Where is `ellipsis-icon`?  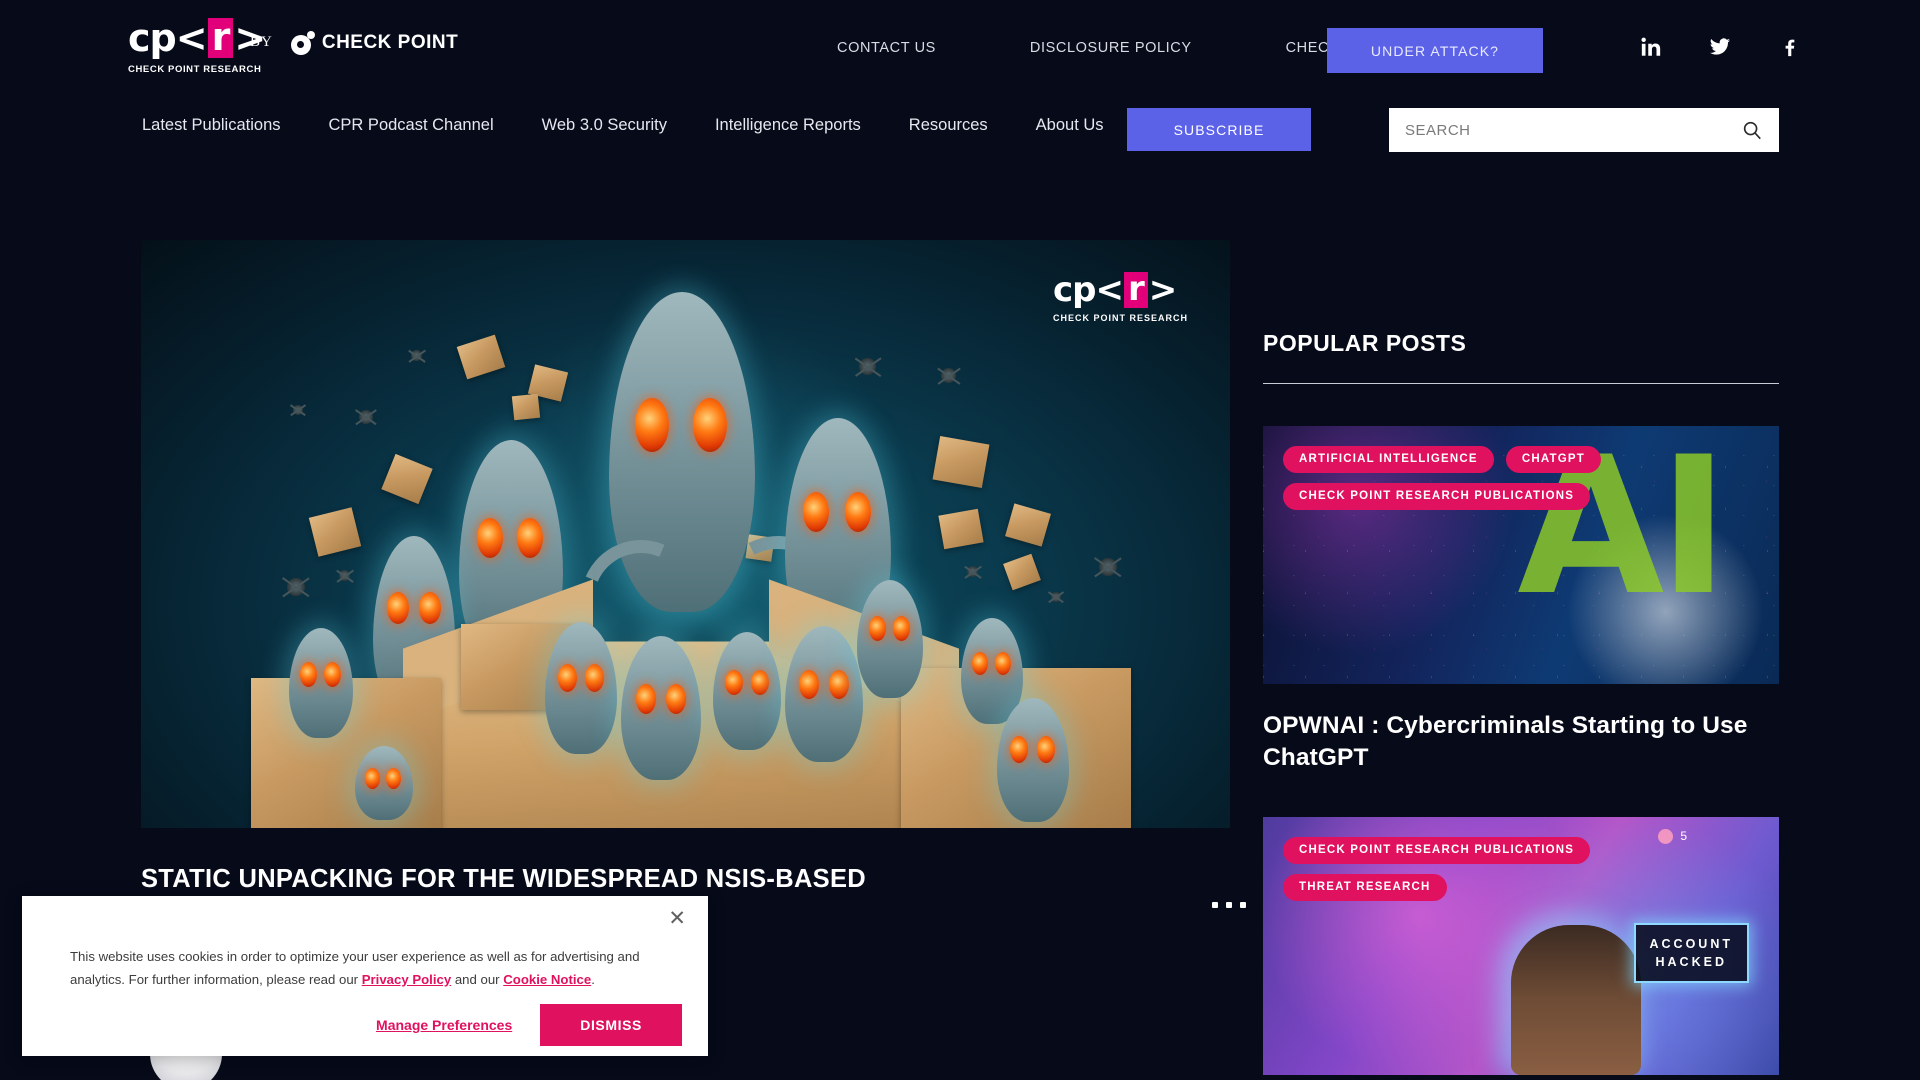 ellipsis-icon is located at coordinates (1229, 905).